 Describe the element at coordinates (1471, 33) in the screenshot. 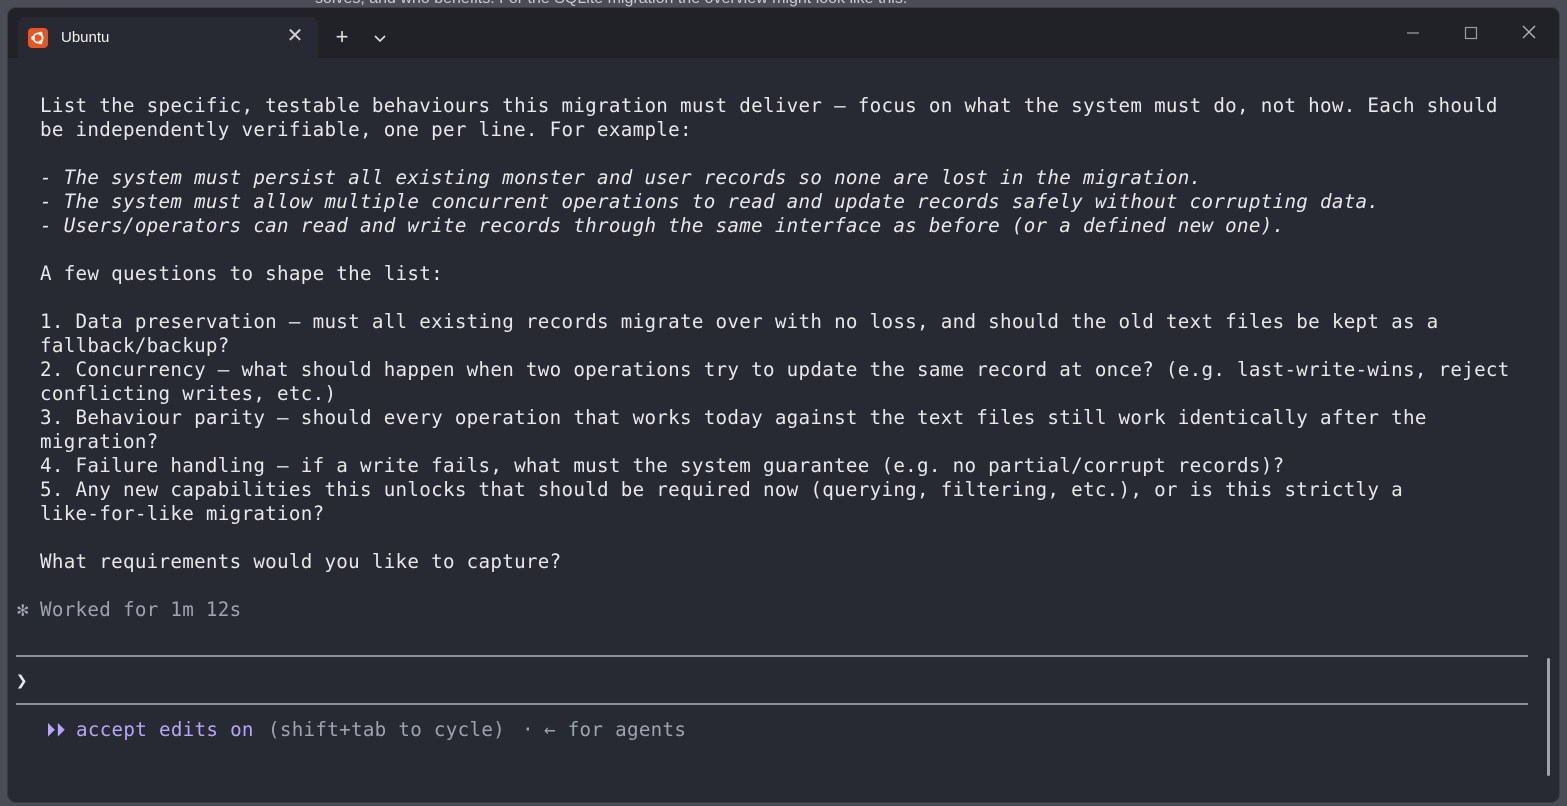

I see `maximize-icon` at that location.